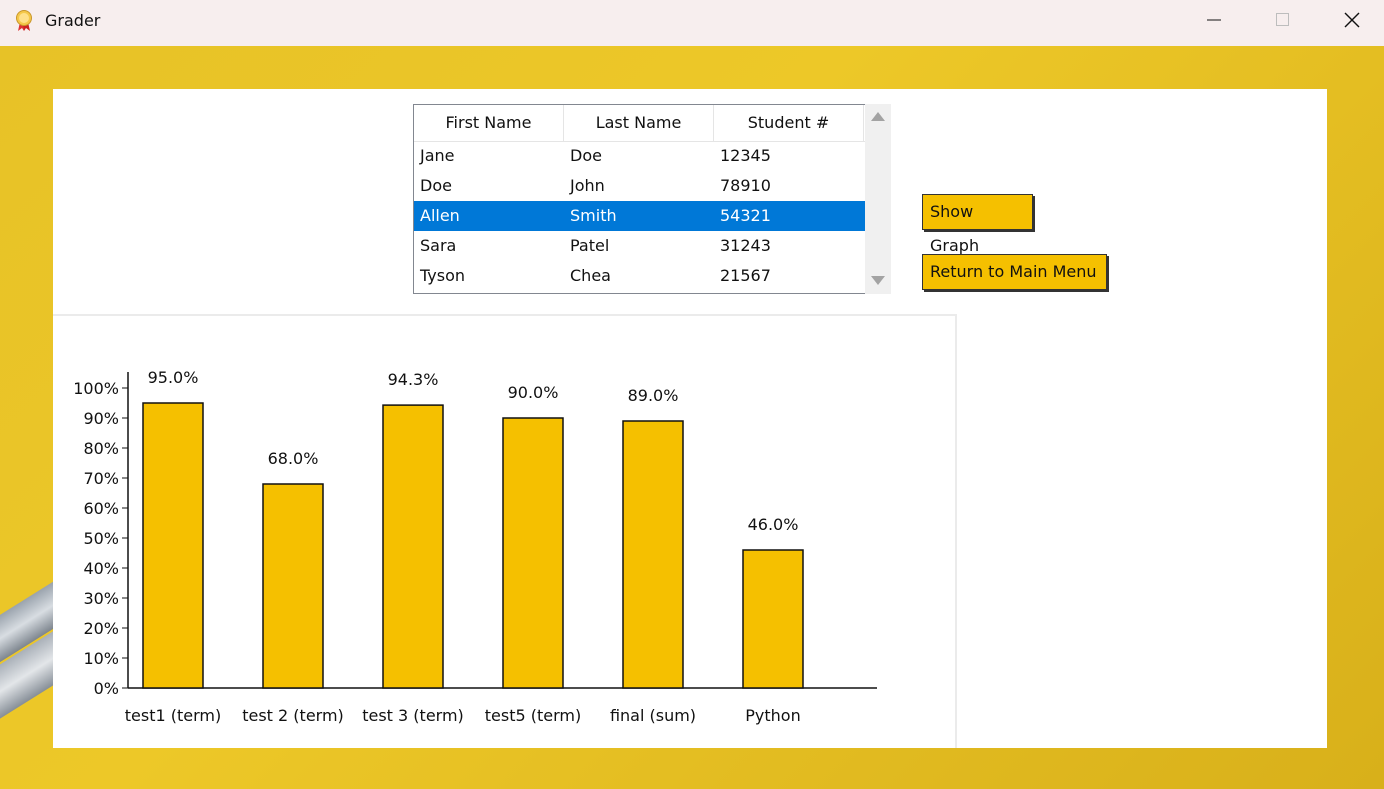 This screenshot has width=1384, height=789. I want to click on column-header-student-number: Student #, so click(789, 123).